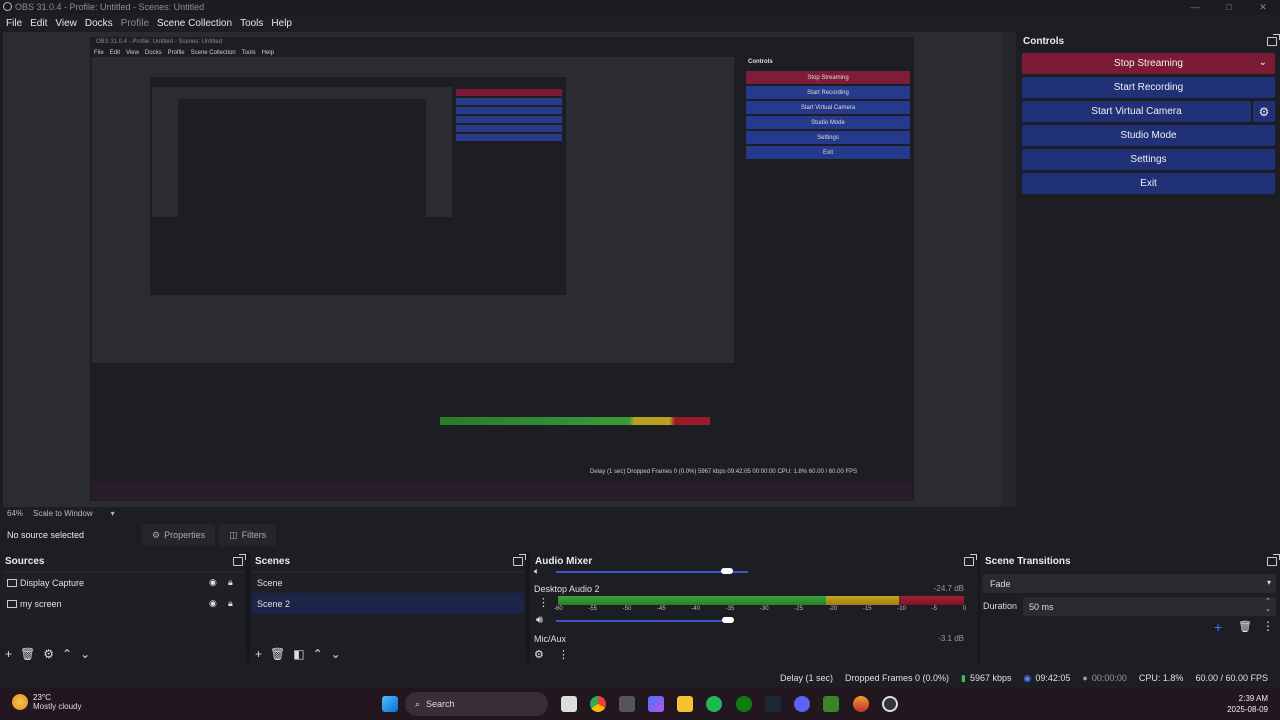 The image size is (1280, 720). I want to click on source-item: Display Capture ◉ 🔒︎, so click(123, 582).